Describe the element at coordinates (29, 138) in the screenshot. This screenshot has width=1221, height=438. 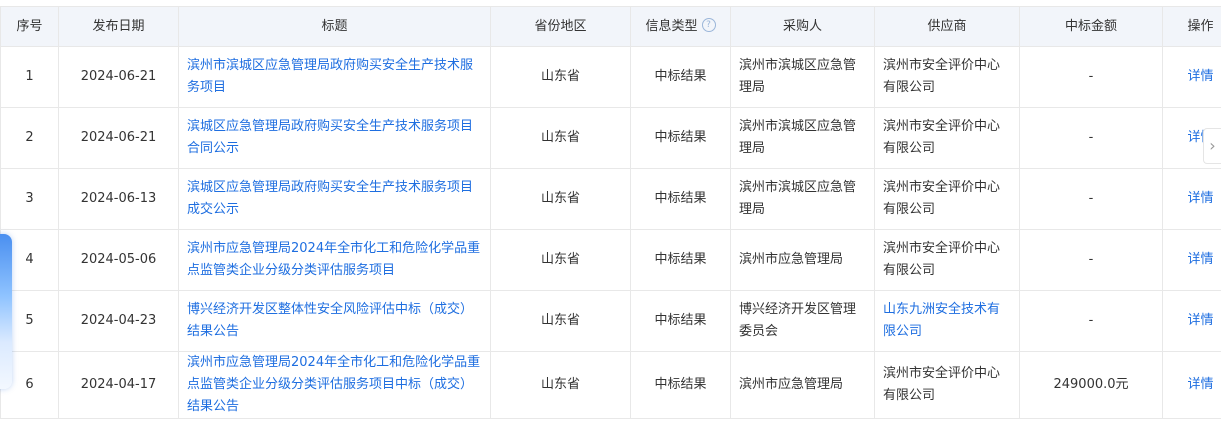
I see `cell-index: 2` at that location.